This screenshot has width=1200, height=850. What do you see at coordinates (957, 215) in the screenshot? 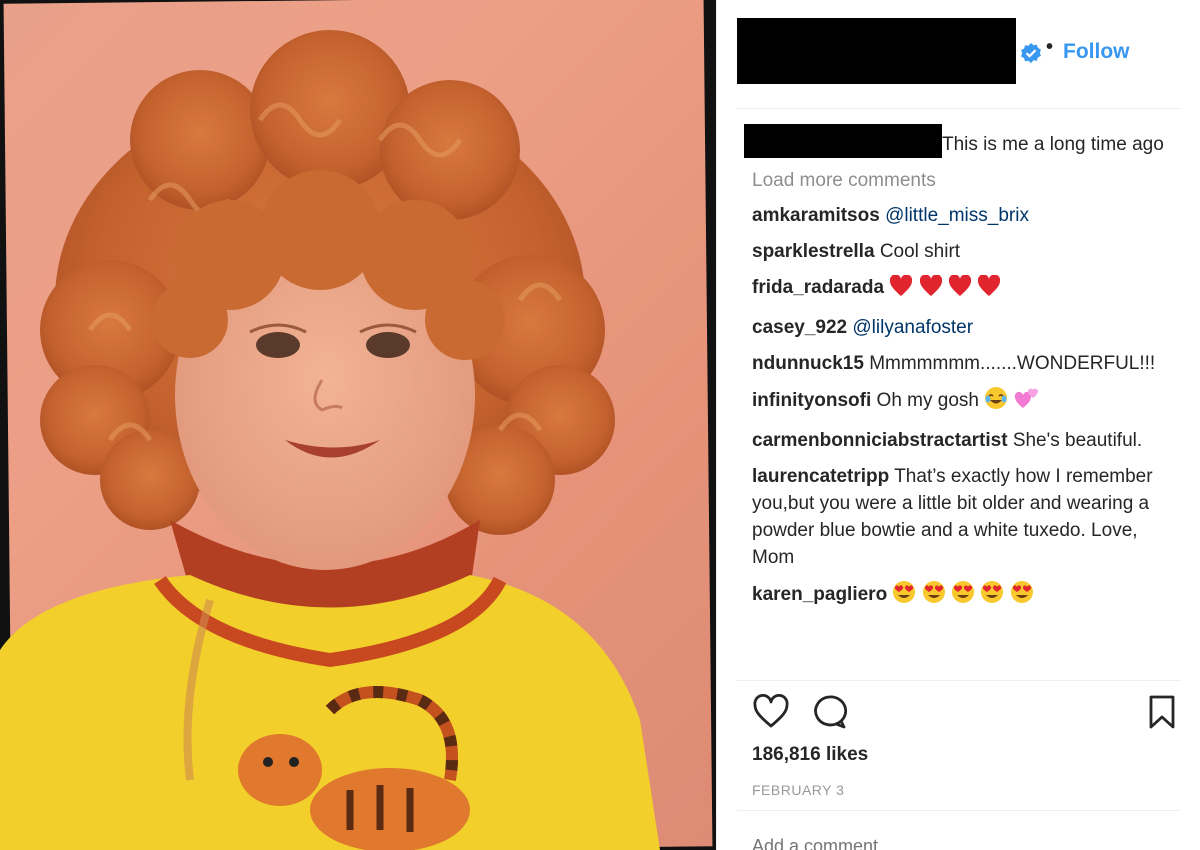
I see `comment-mention: @little_miss_brix` at bounding box center [957, 215].